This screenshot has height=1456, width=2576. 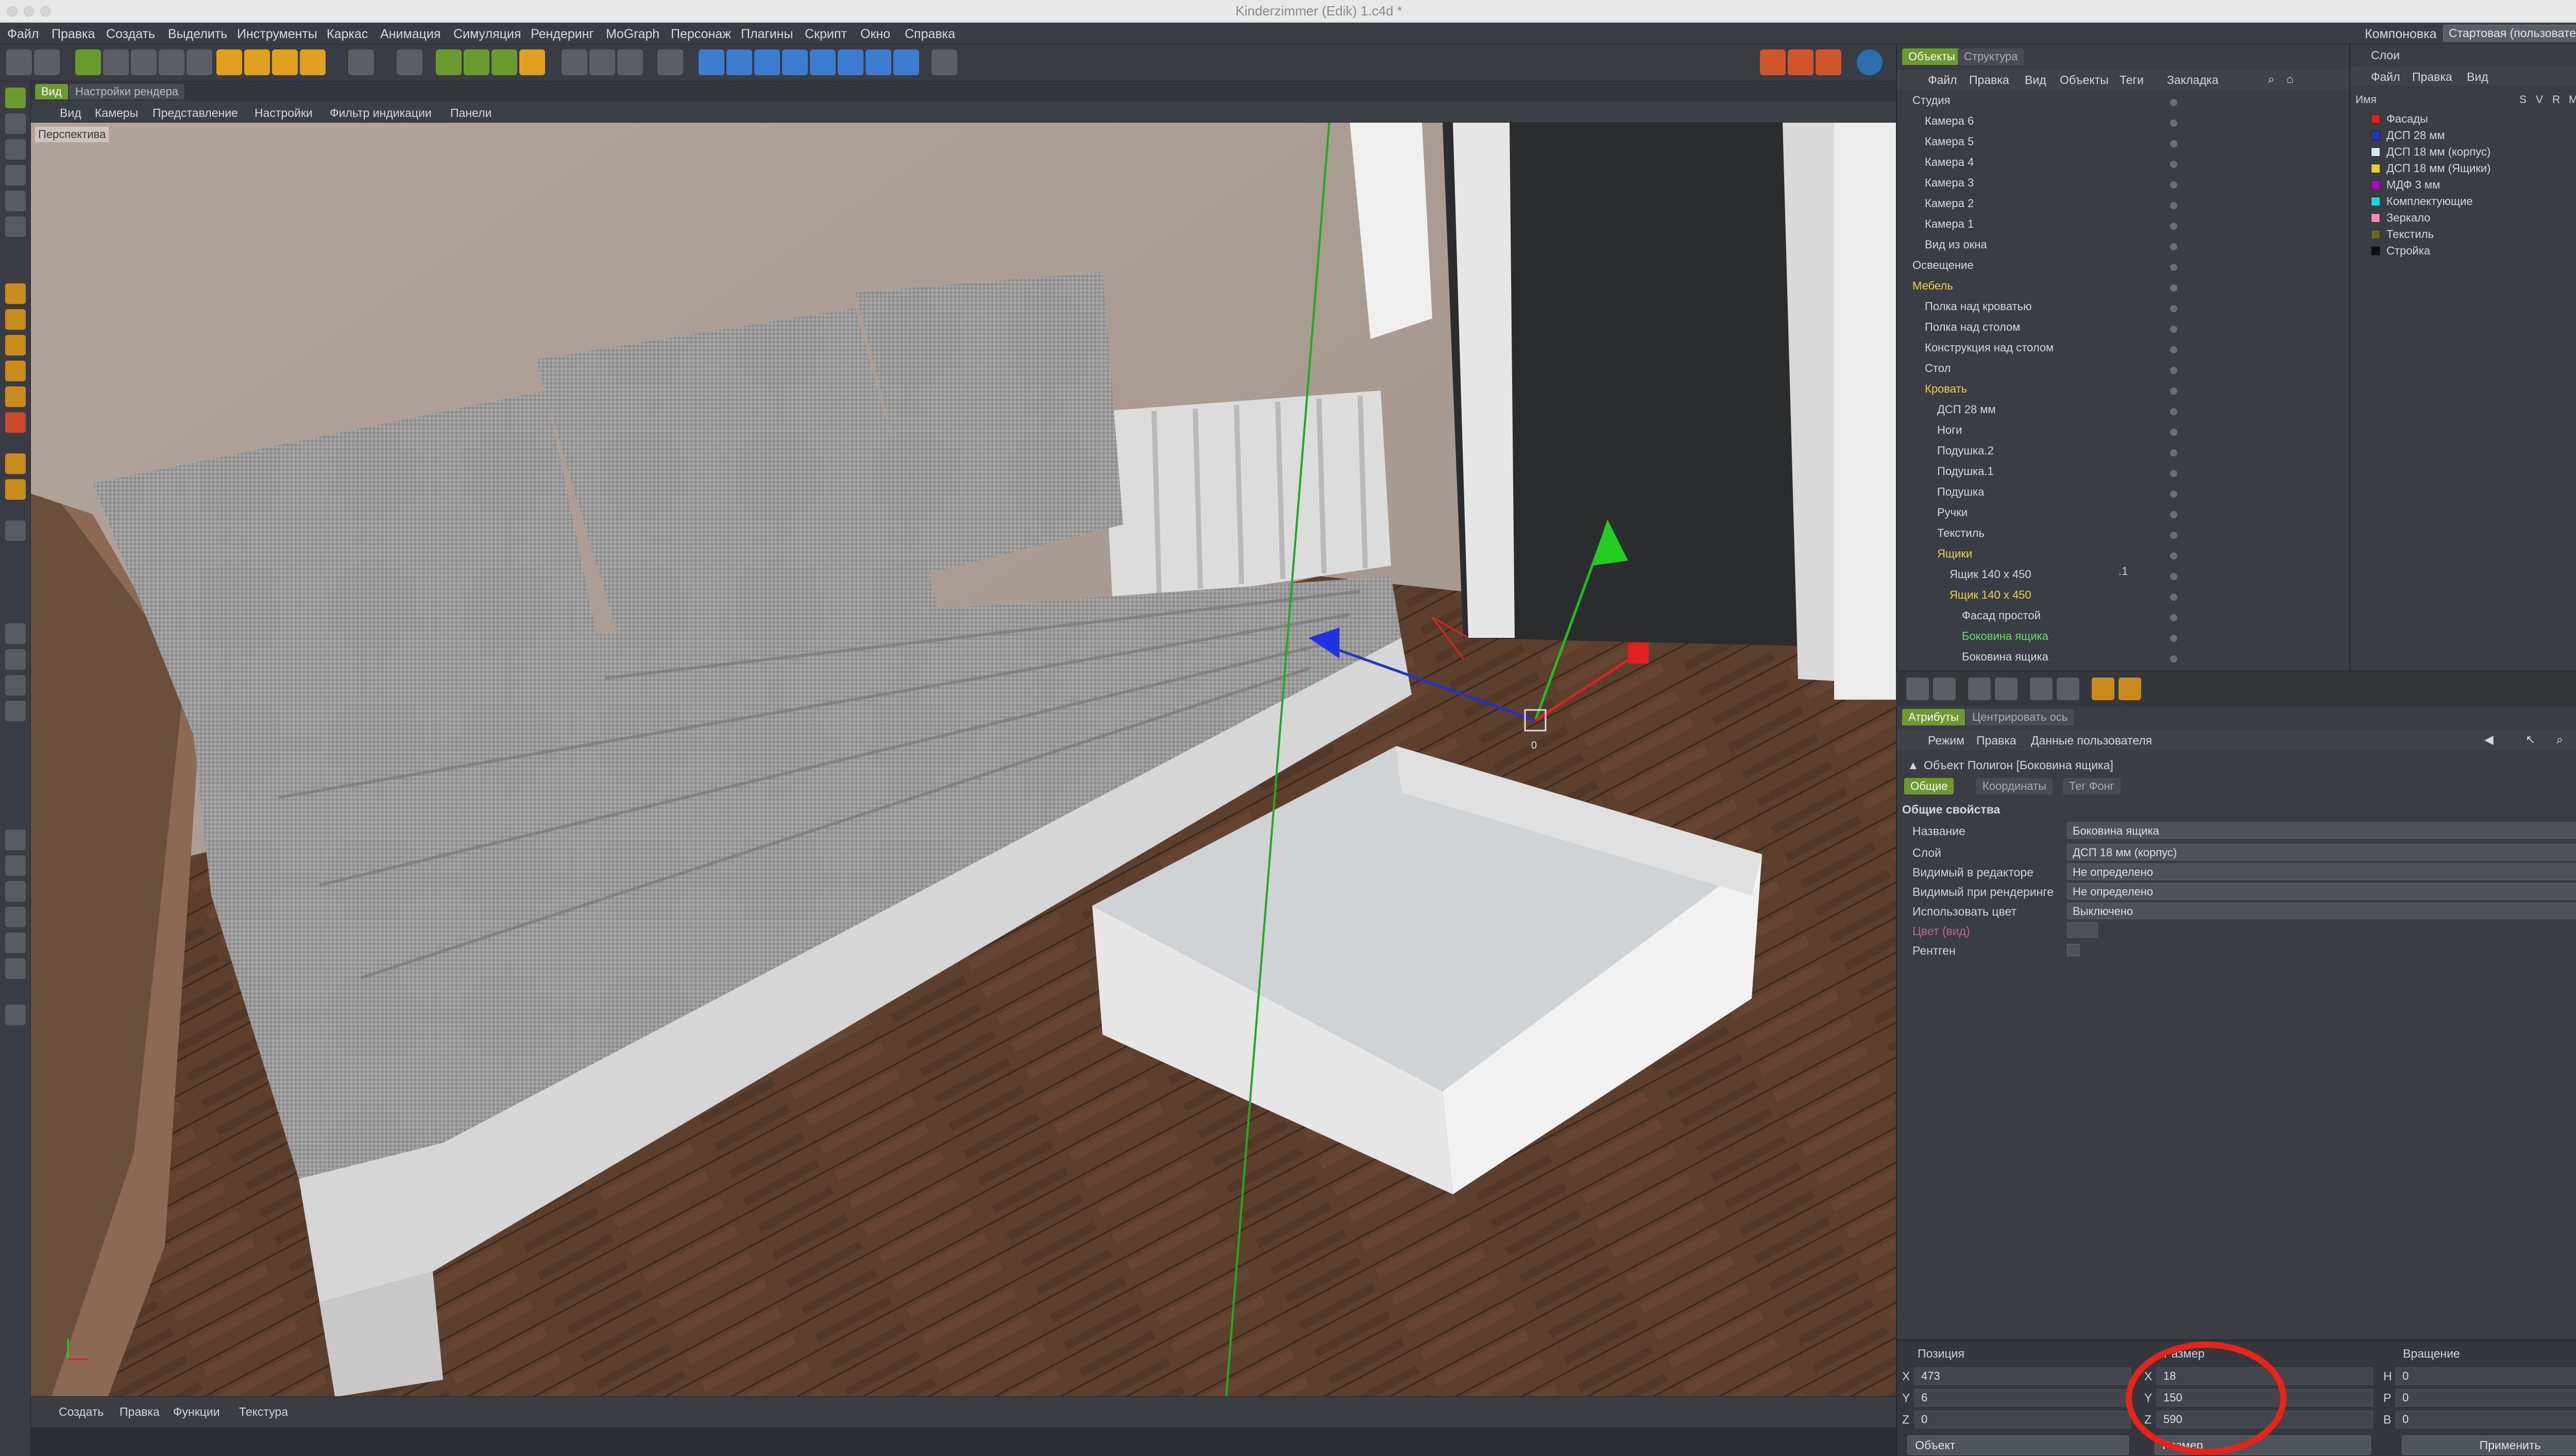 What do you see at coordinates (15, 489) in the screenshot?
I see `planar-workplane-icon` at bounding box center [15, 489].